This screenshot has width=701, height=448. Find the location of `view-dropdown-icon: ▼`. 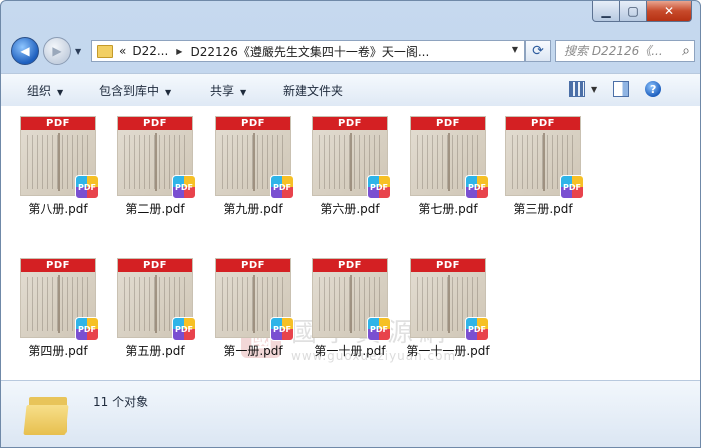

view-dropdown-icon: ▼ is located at coordinates (594, 89).